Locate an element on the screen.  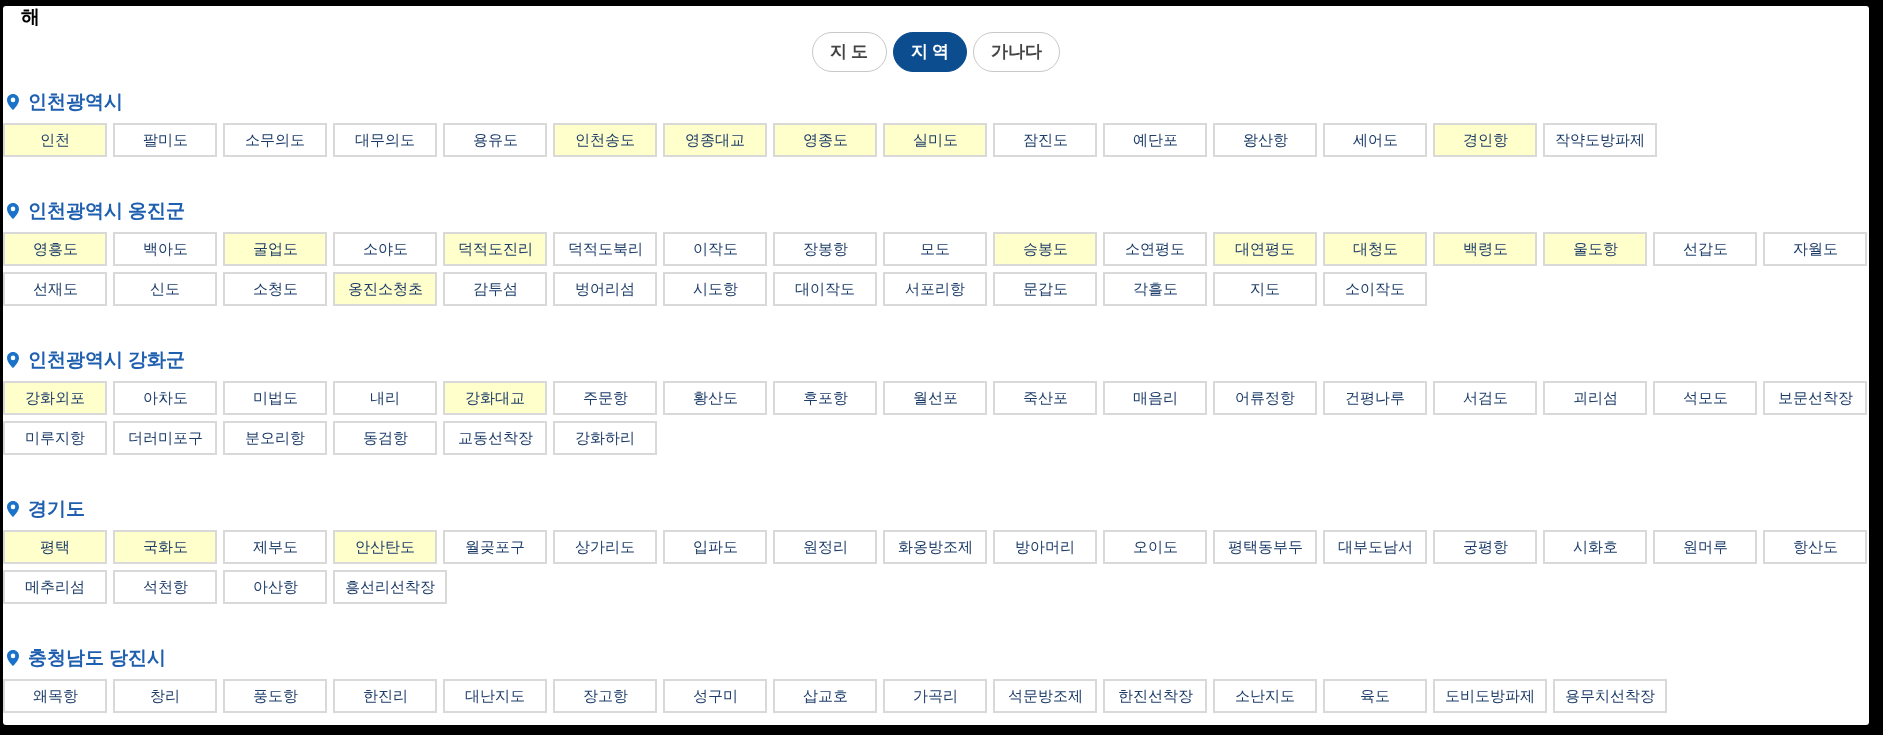
place-button: 괴리섬 is located at coordinates (1595, 398).